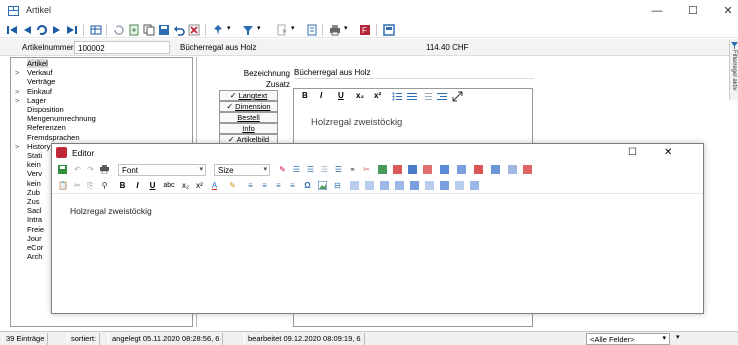 This screenshot has height=345, width=738. What do you see at coordinates (104, 185) in the screenshot?
I see `find-icon: ⚲` at bounding box center [104, 185].